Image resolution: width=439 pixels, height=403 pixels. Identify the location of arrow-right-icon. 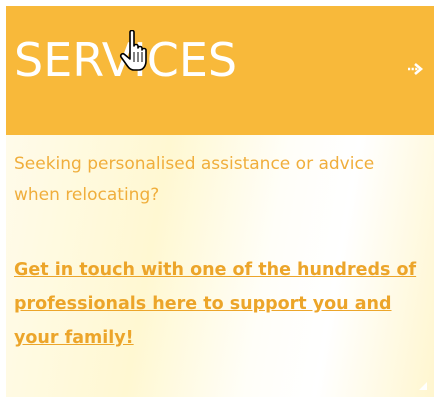
(415, 69).